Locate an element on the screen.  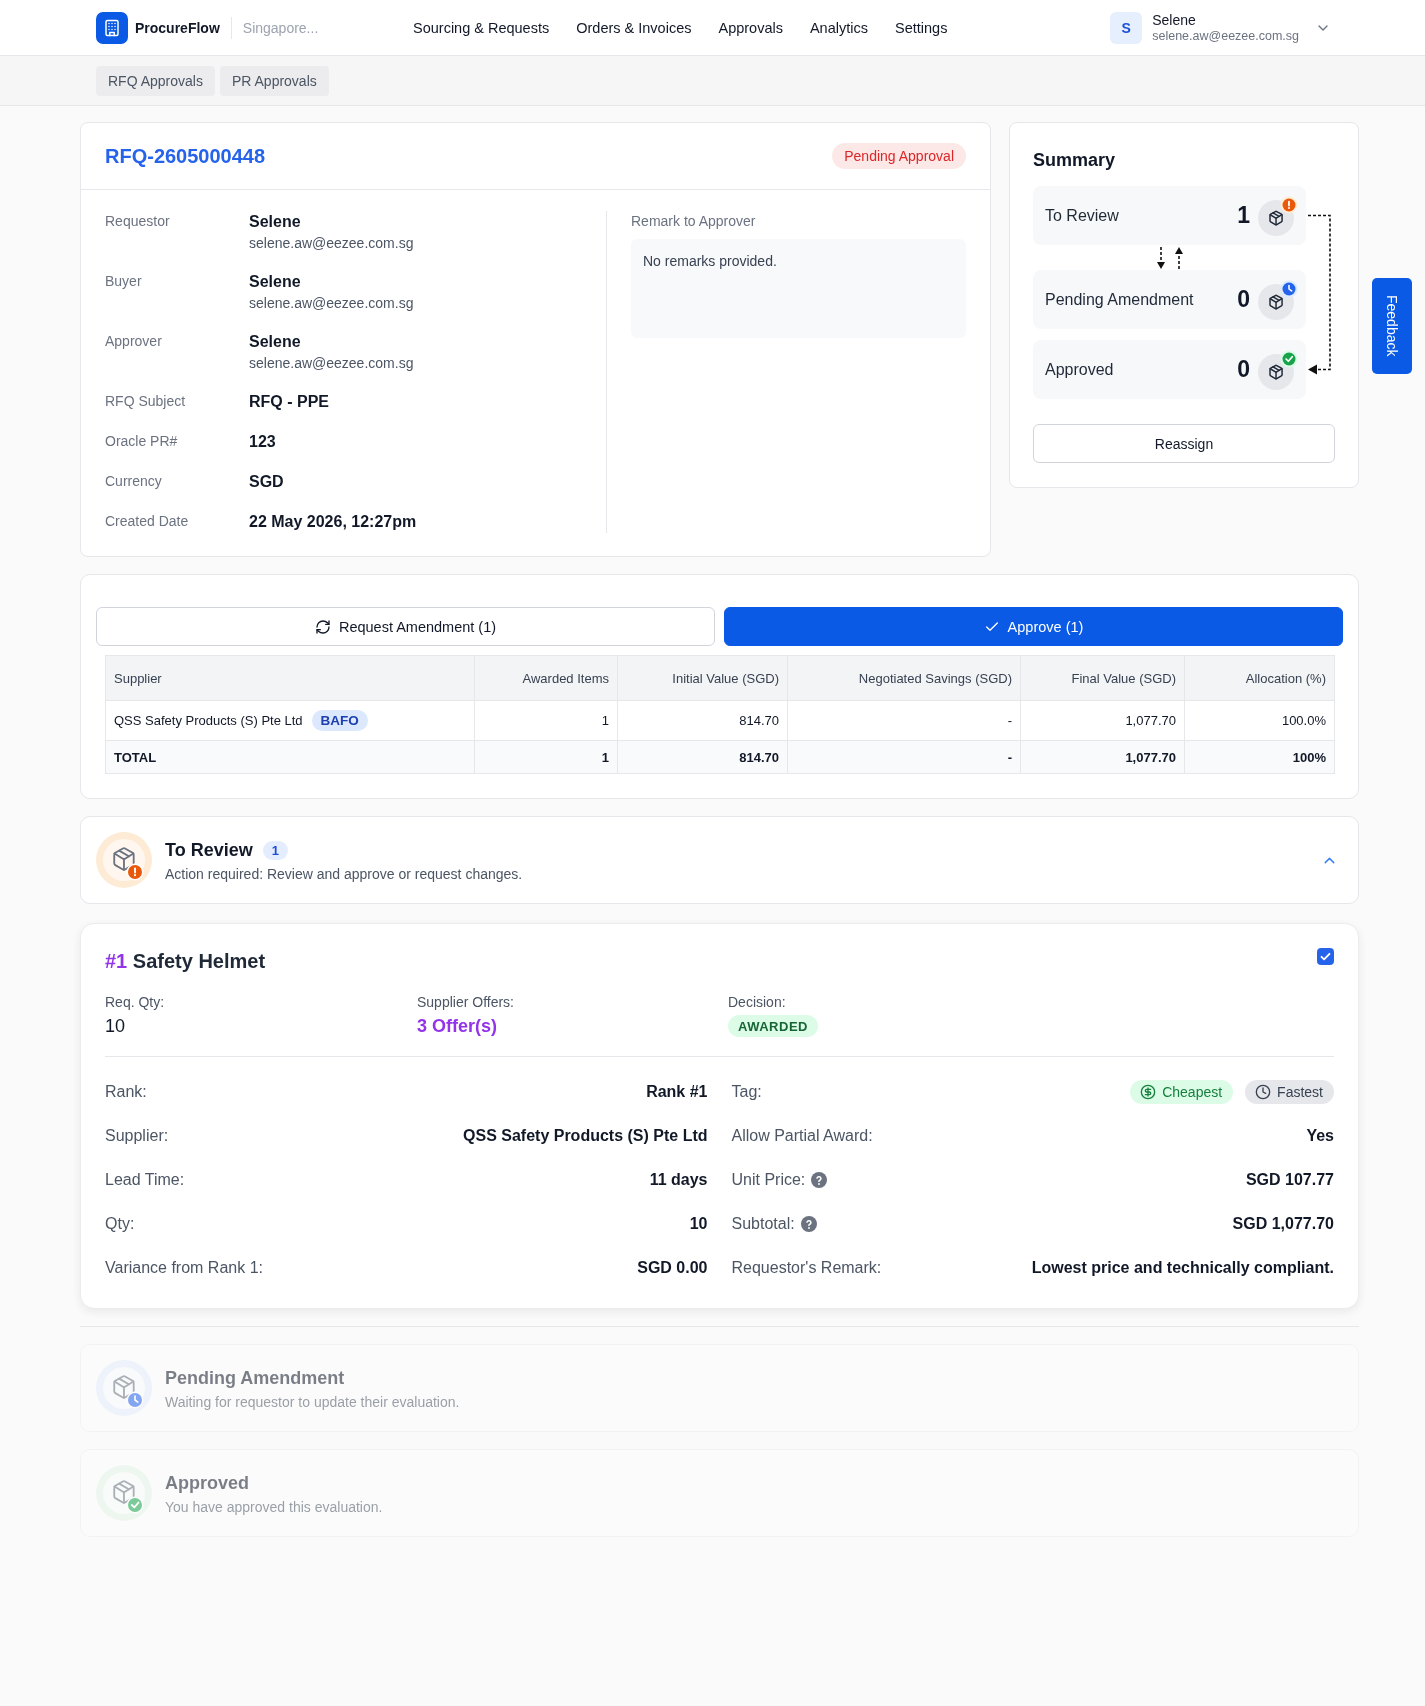
detail-label: Rank: is located at coordinates (126, 1092).